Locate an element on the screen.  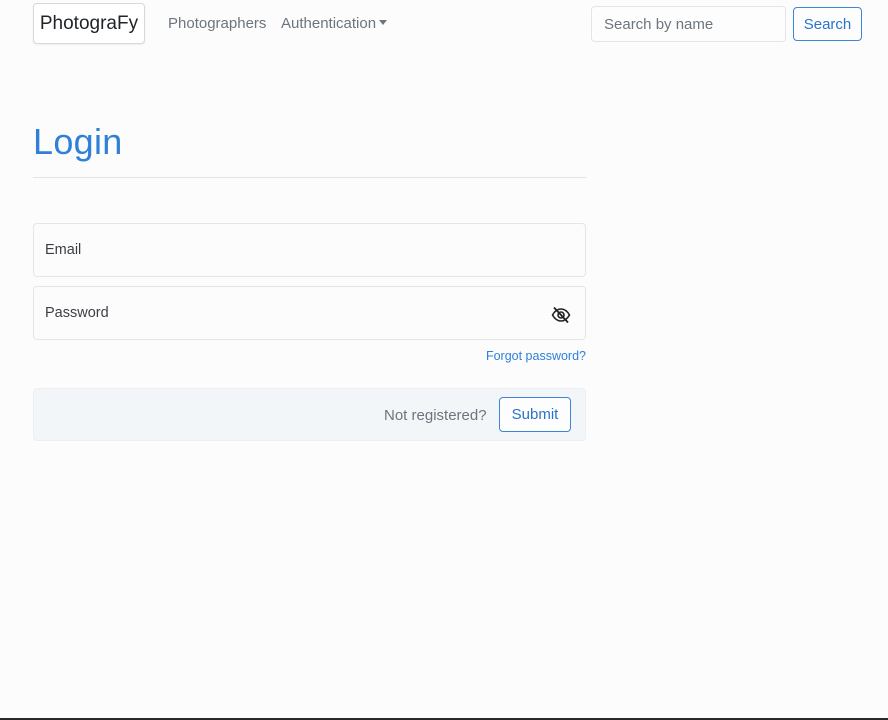
not-registered-link: Not registered? is located at coordinates (435, 415).